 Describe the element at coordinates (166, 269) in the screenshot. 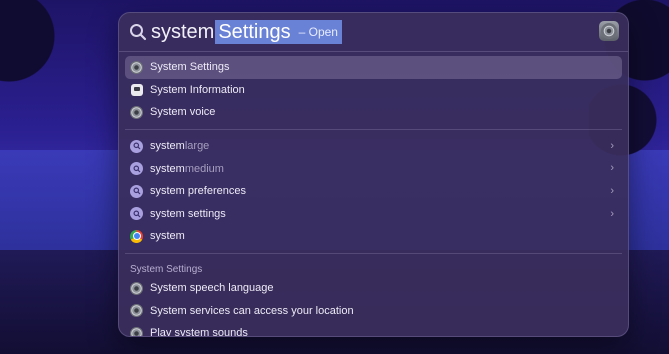

I see `section-title-system-settings: System Settings` at that location.